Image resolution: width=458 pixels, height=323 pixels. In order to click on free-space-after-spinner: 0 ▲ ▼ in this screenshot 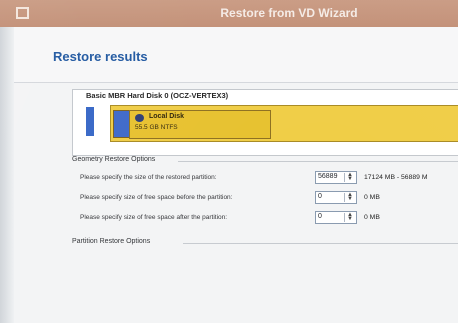, I will do `click(336, 217)`.